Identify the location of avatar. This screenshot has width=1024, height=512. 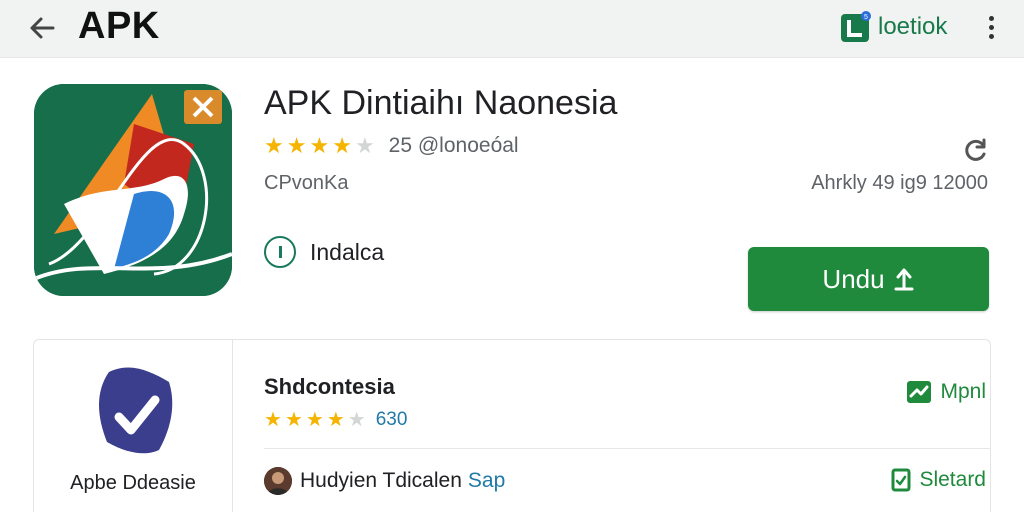
(278, 481).